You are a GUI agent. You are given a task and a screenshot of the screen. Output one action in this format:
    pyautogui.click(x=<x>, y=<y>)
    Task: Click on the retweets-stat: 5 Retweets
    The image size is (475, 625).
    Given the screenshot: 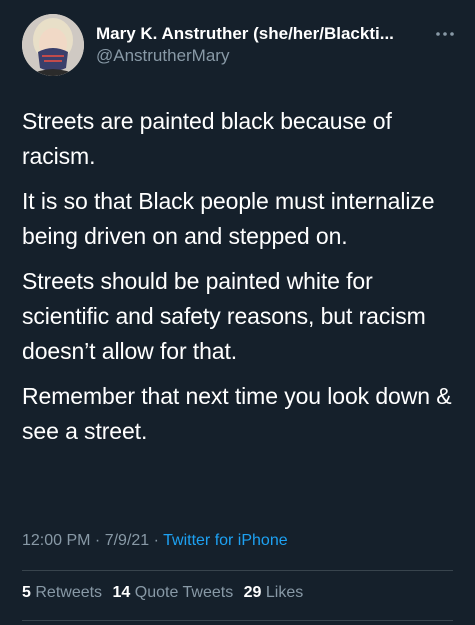 What is the action you would take?
    pyautogui.click(x=62, y=592)
    